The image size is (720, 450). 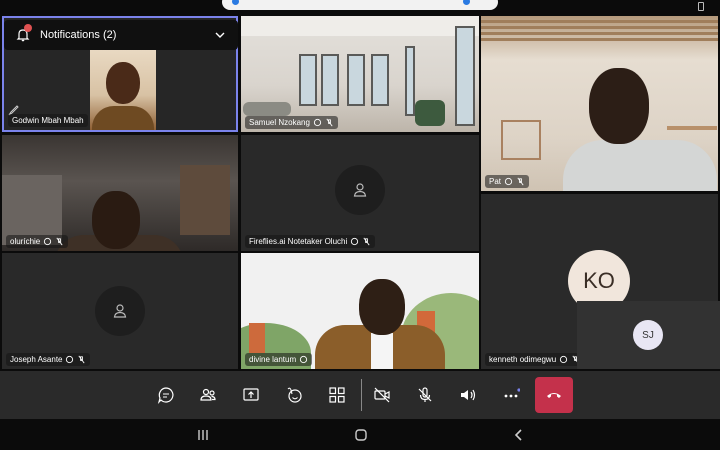 I want to click on recent-apps-icon, so click(x=203, y=435).